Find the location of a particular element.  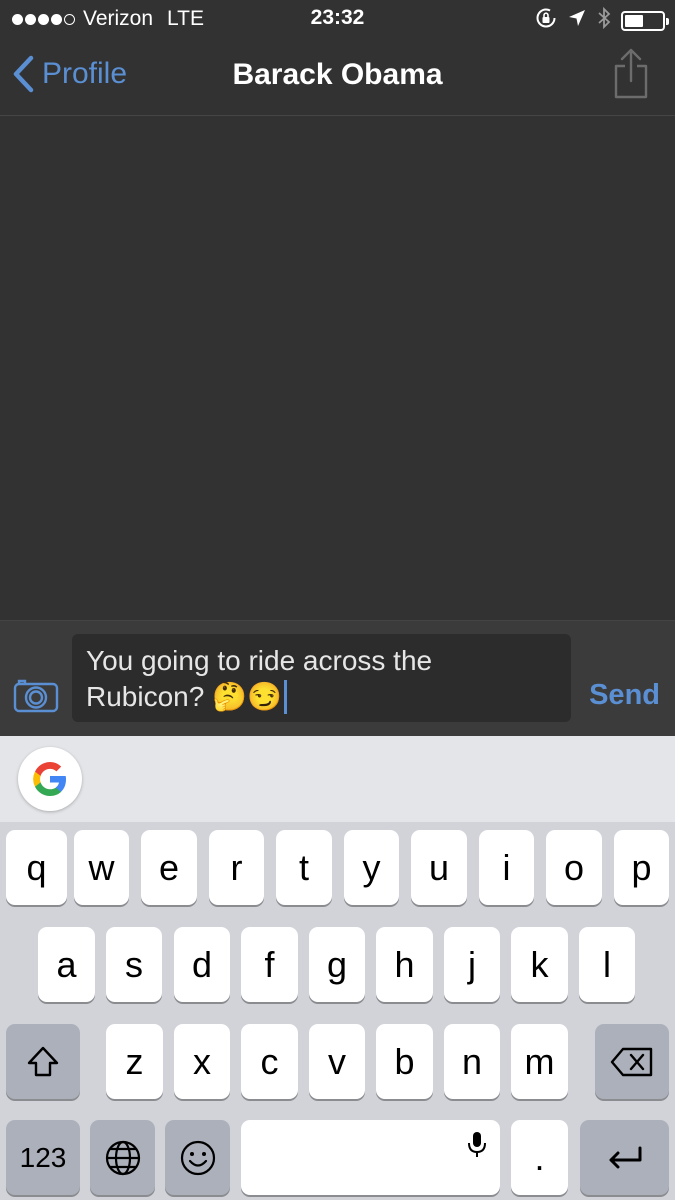

numbers-key: 123 is located at coordinates (43, 1157).